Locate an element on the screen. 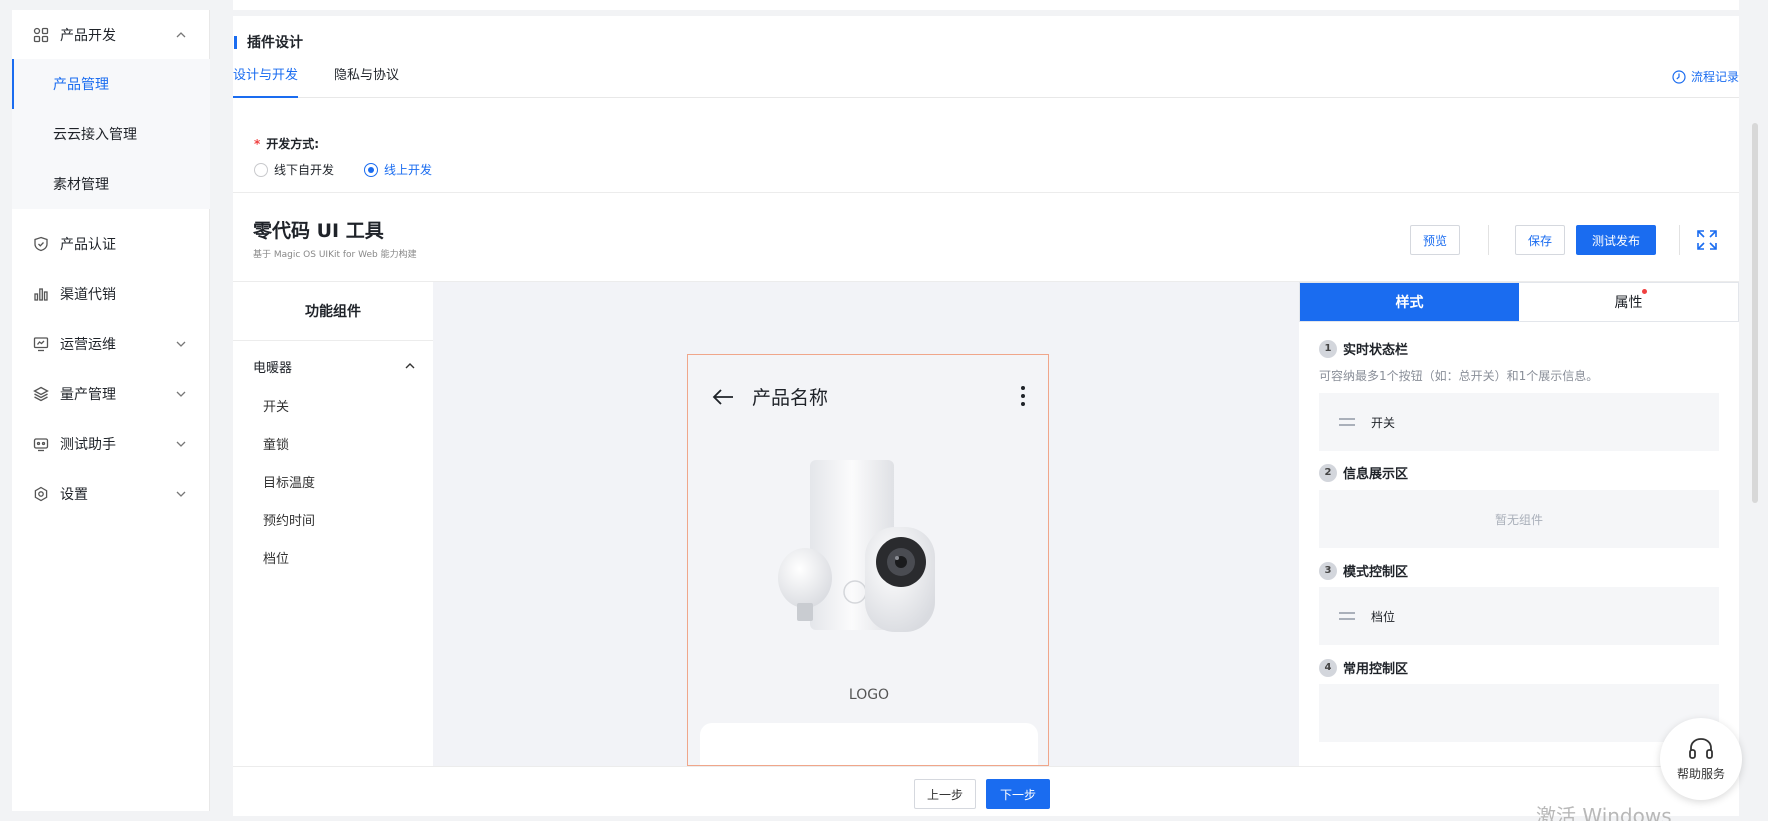 The width and height of the screenshot is (1768, 821). section-mode-control: 3 模式控制区 is located at coordinates (1363, 570).